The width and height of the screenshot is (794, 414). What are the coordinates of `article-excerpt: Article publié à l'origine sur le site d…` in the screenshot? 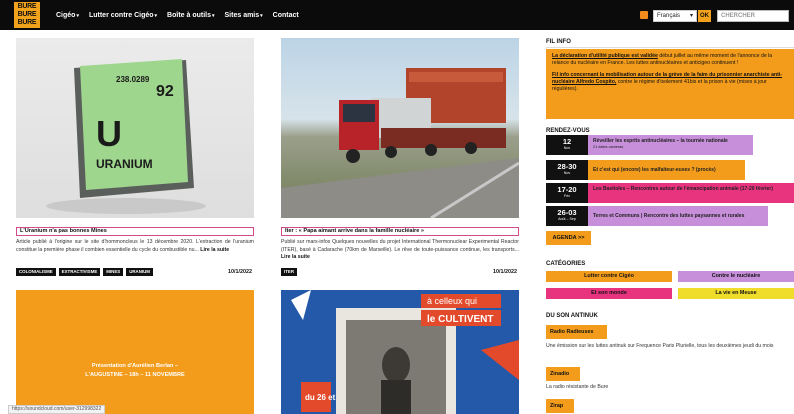 It's located at (135, 246).